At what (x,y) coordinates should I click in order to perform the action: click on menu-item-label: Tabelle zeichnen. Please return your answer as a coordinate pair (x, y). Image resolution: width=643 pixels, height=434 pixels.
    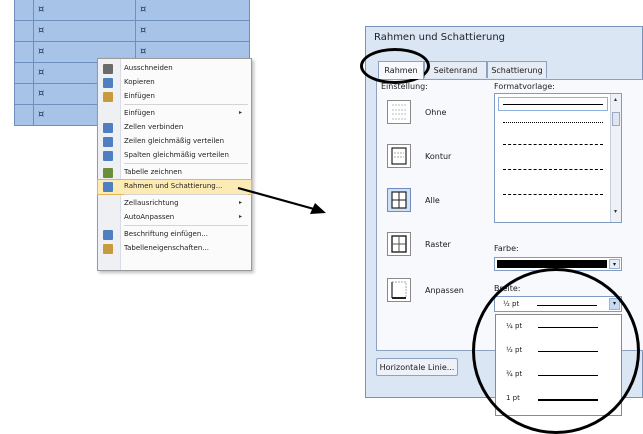
    Looking at the image, I should click on (153, 172).